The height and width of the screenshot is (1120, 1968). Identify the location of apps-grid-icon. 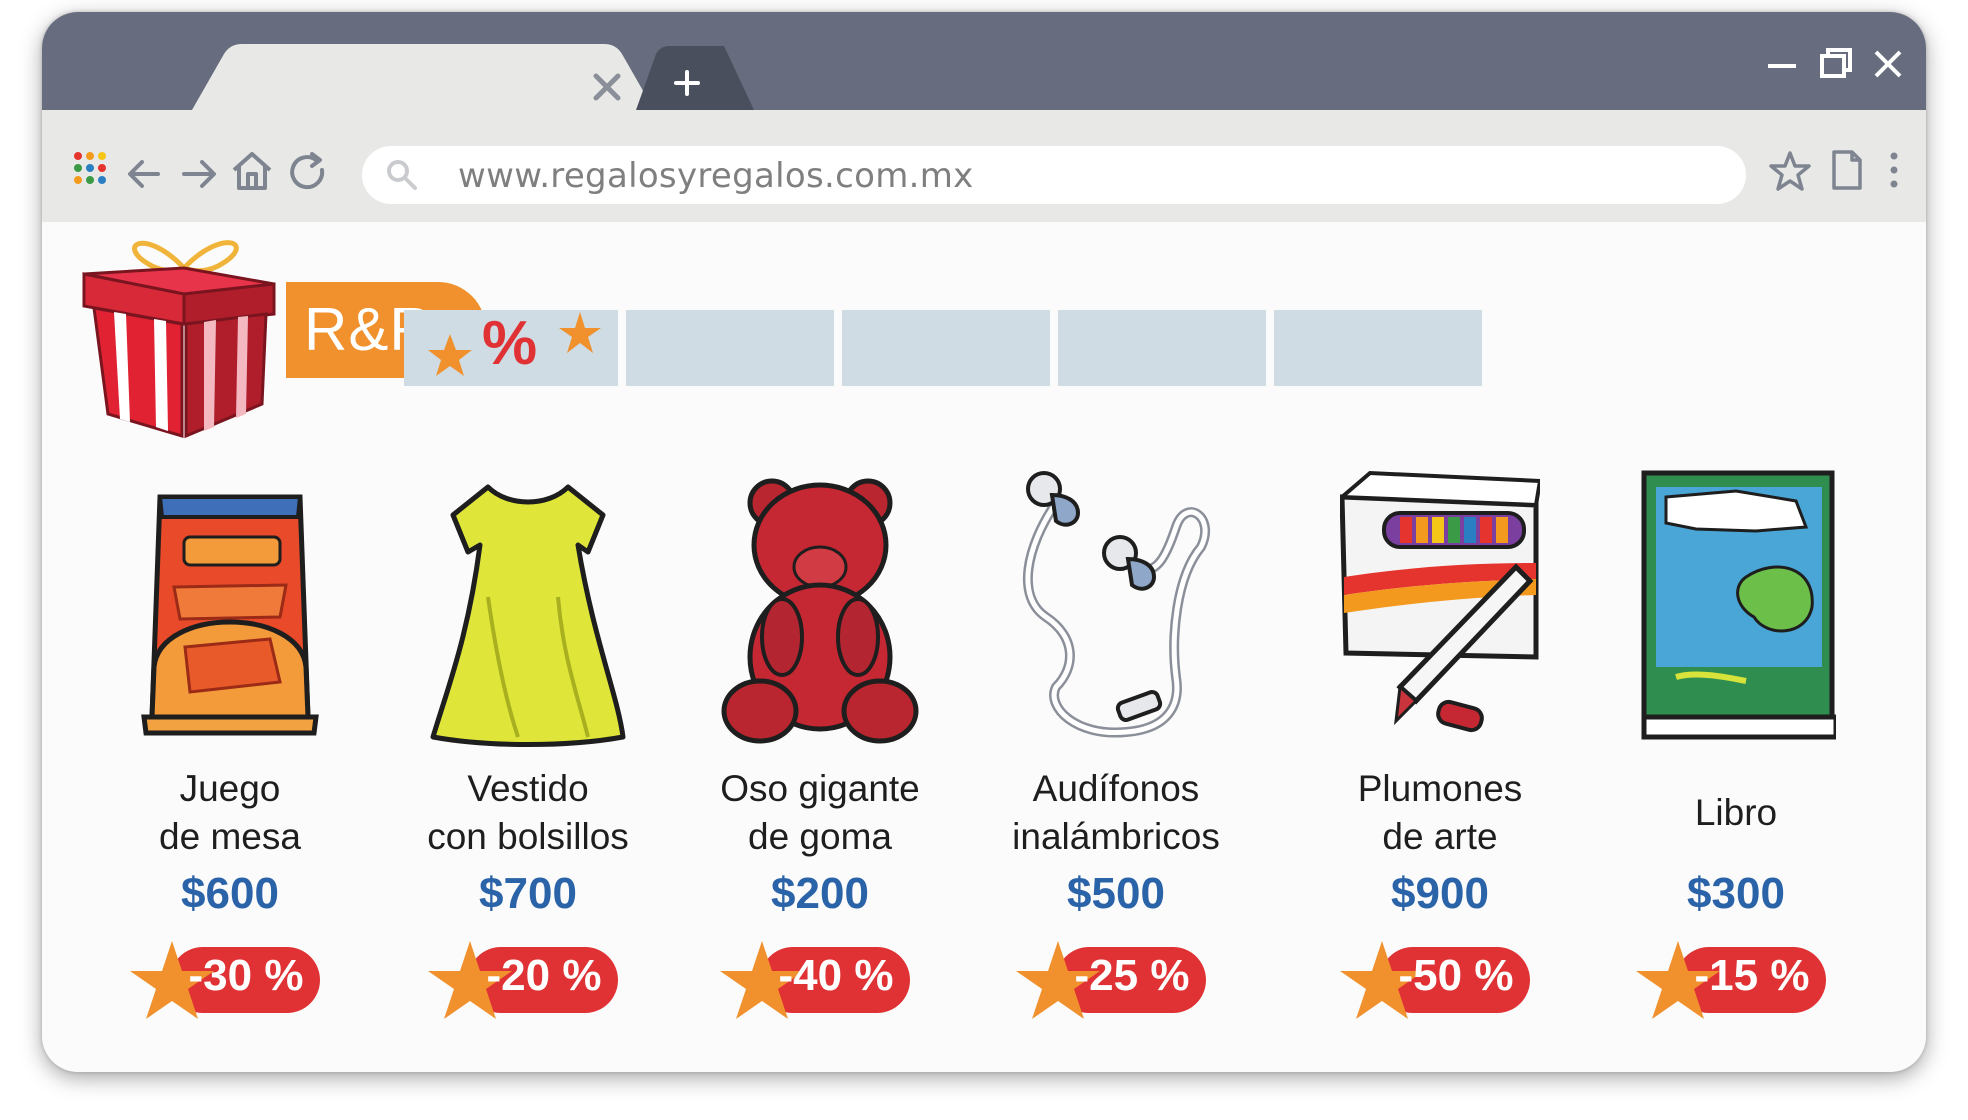
(90, 168).